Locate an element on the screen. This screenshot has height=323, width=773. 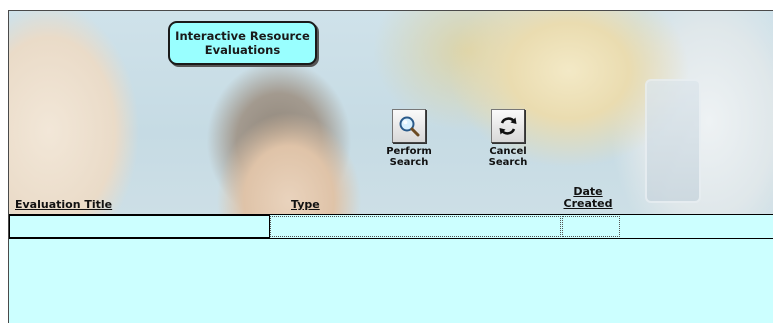
perform-search-label: Perform Search is located at coordinates (409, 157).